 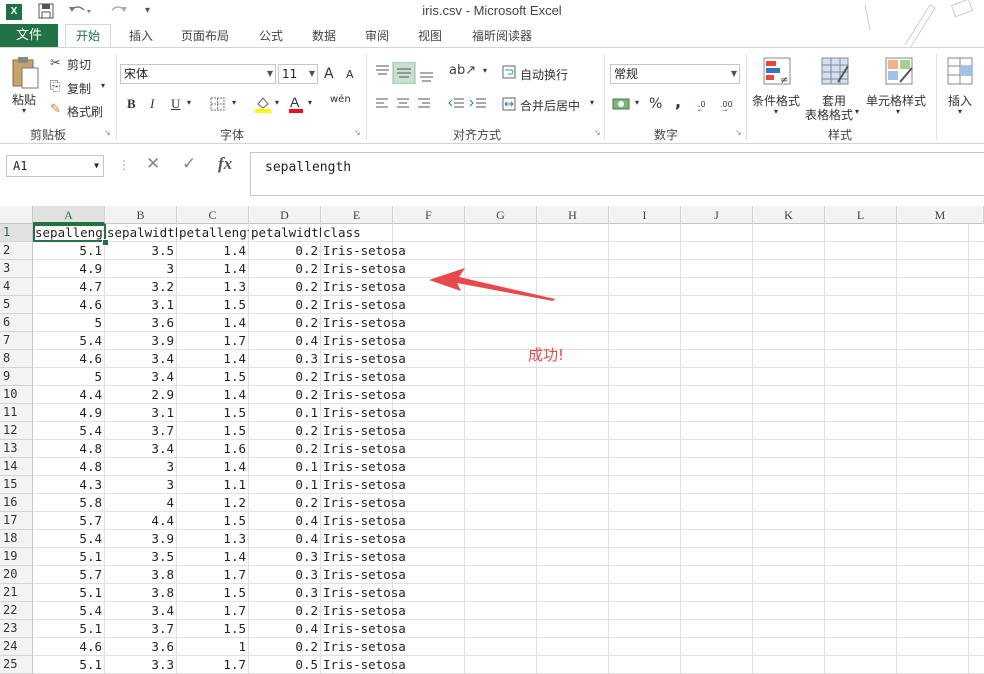 I want to click on formula-input: sepallength, so click(x=617, y=174).